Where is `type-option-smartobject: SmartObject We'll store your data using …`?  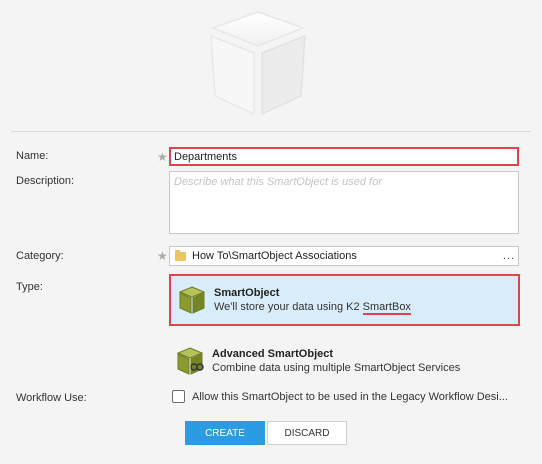 type-option-smartobject: SmartObject We'll store your data using … is located at coordinates (344, 300).